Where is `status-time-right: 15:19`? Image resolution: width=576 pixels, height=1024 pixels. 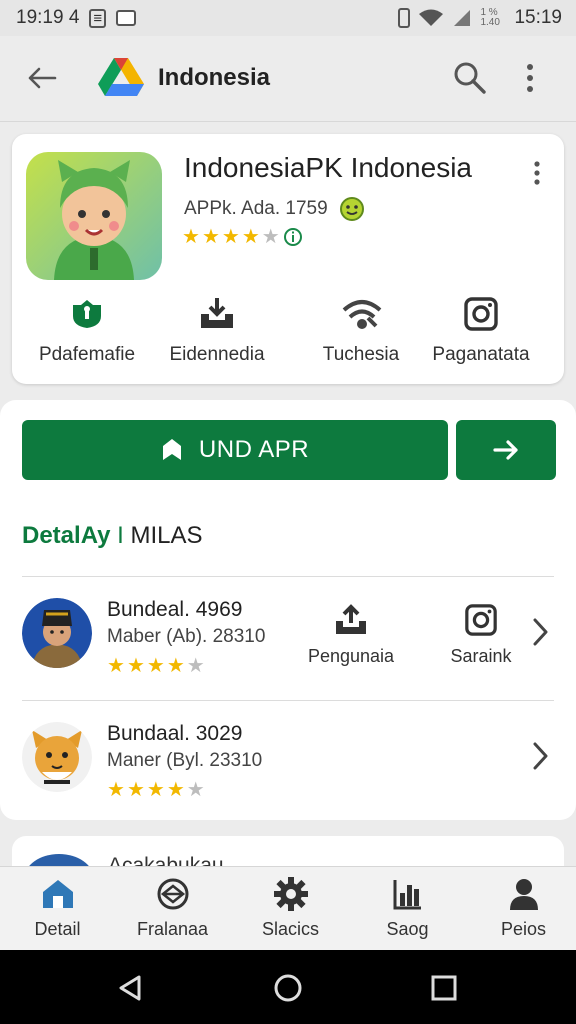 status-time-right: 15:19 is located at coordinates (538, 17).